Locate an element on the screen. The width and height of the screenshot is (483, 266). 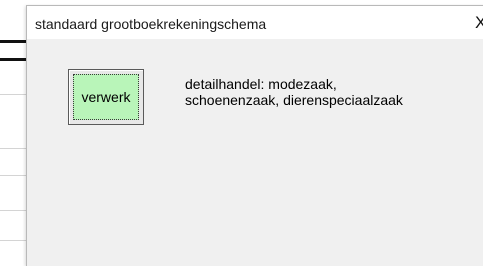
description-line-1: detailhandel: modezaak, is located at coordinates (261, 84).